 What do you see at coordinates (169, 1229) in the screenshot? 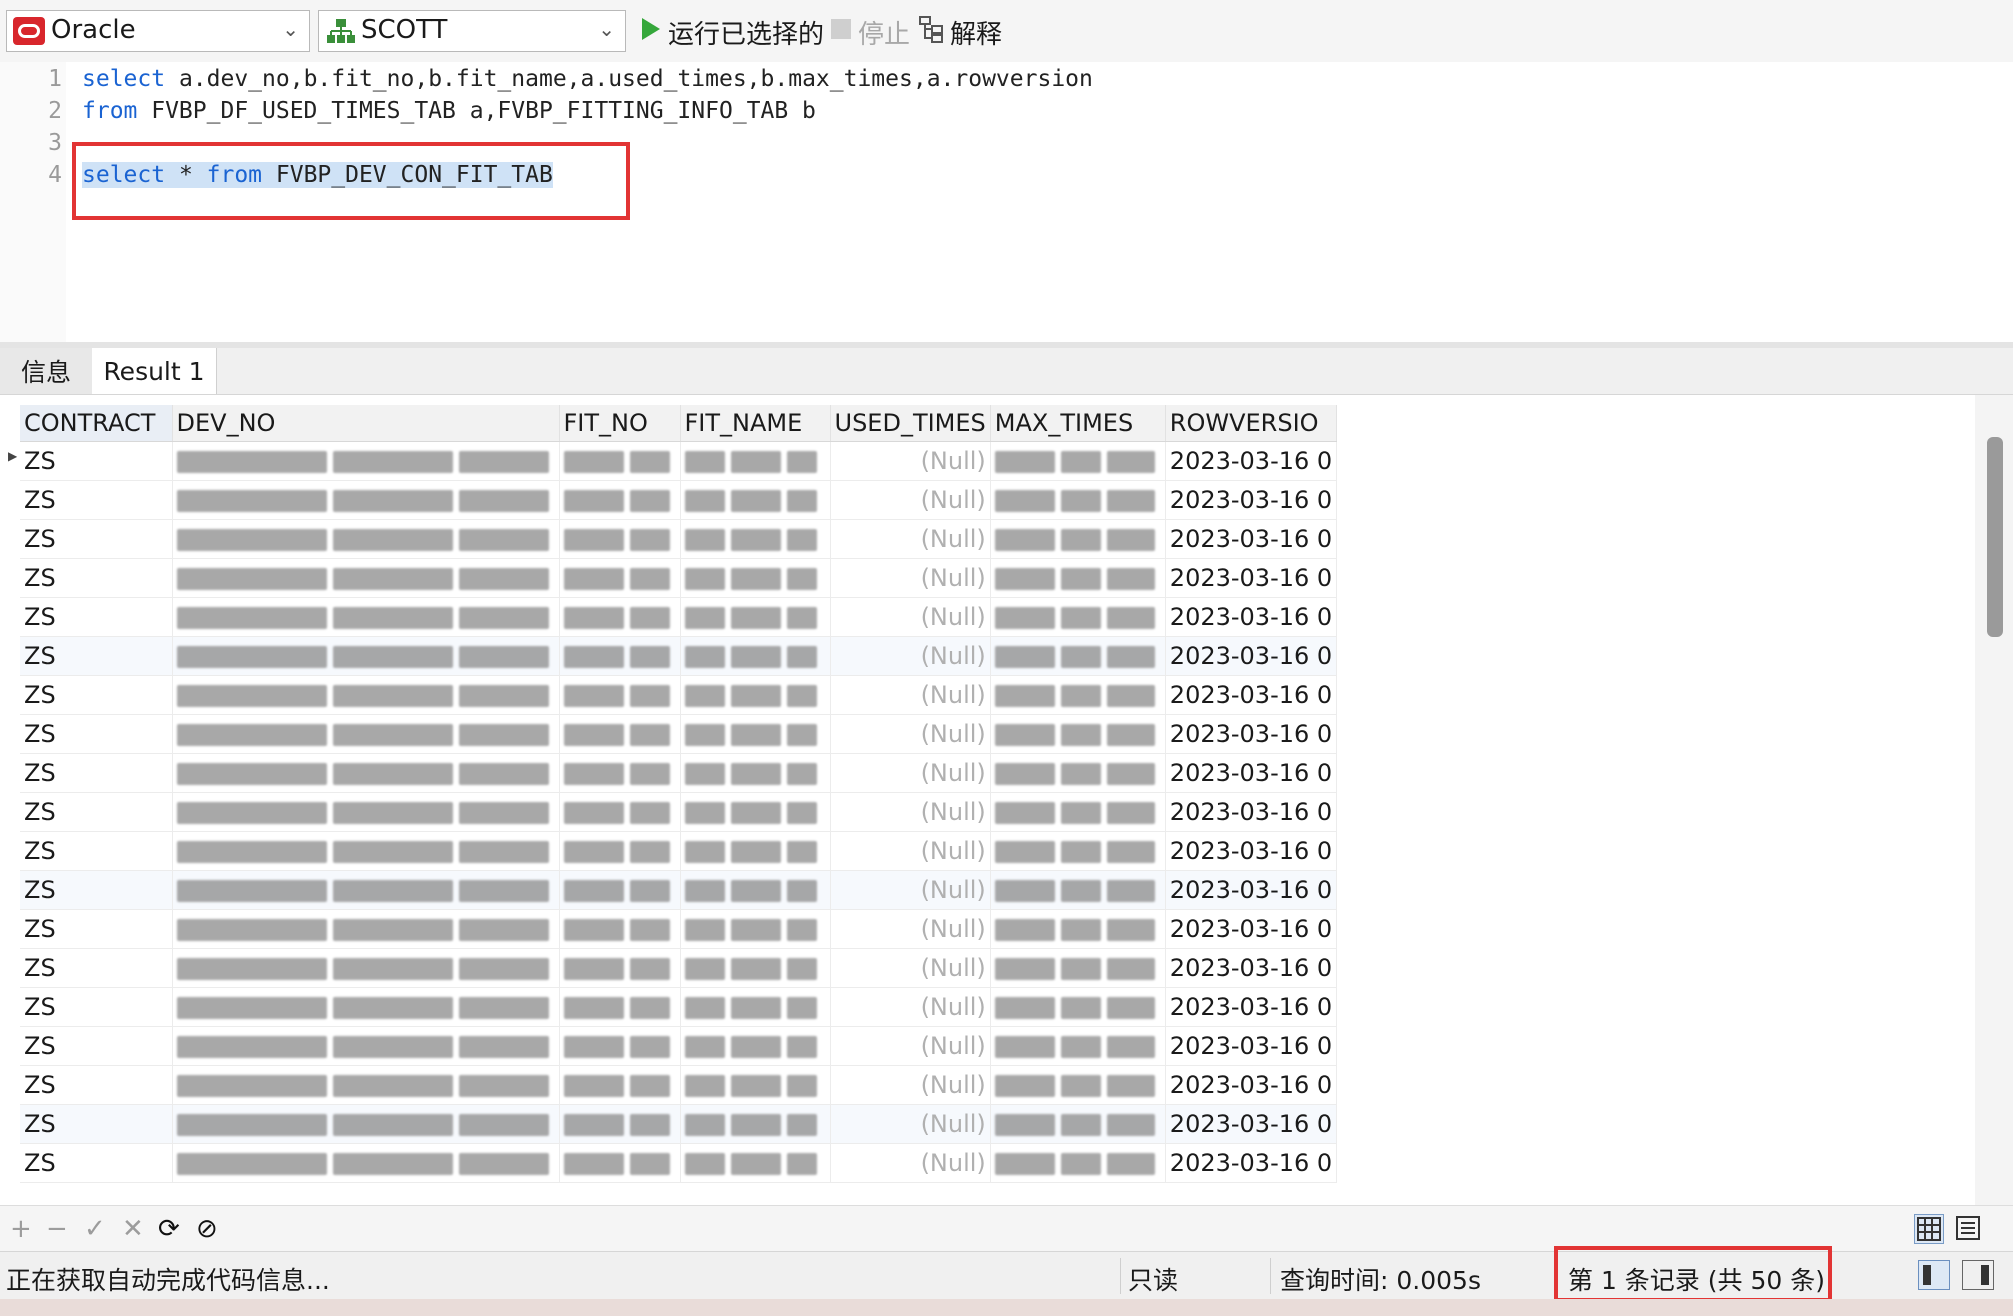
I see `refresh-icon: ⟳` at bounding box center [169, 1229].